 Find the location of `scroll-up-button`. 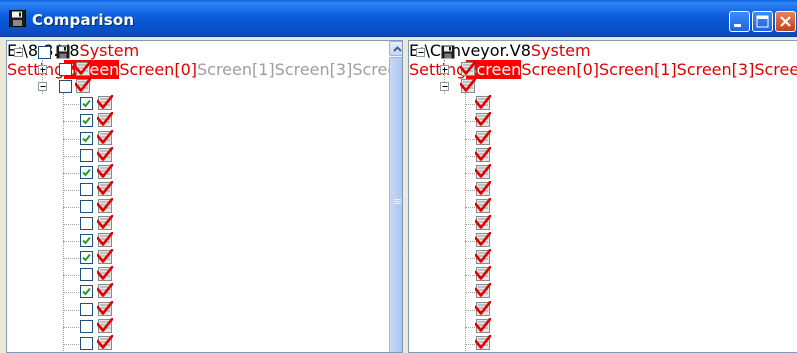

scroll-up-button is located at coordinates (395, 48).